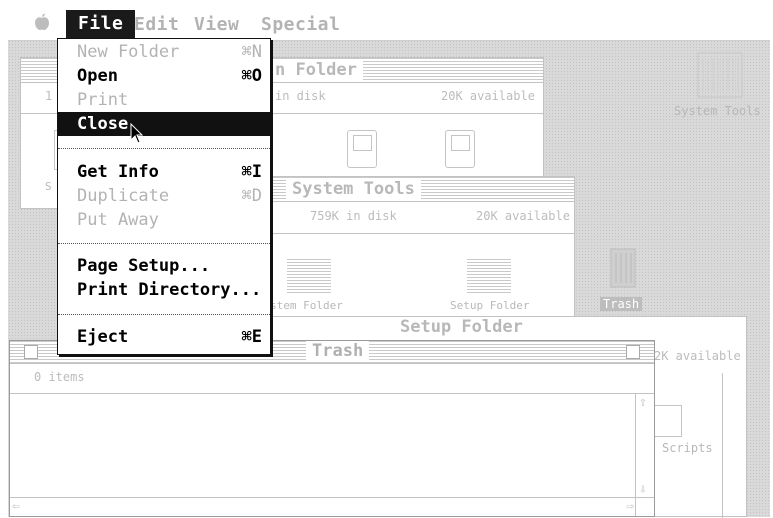 Image resolution: width=773 pixels, height=518 pixels. I want to click on menu-item-label: New Folder, so click(128, 52).